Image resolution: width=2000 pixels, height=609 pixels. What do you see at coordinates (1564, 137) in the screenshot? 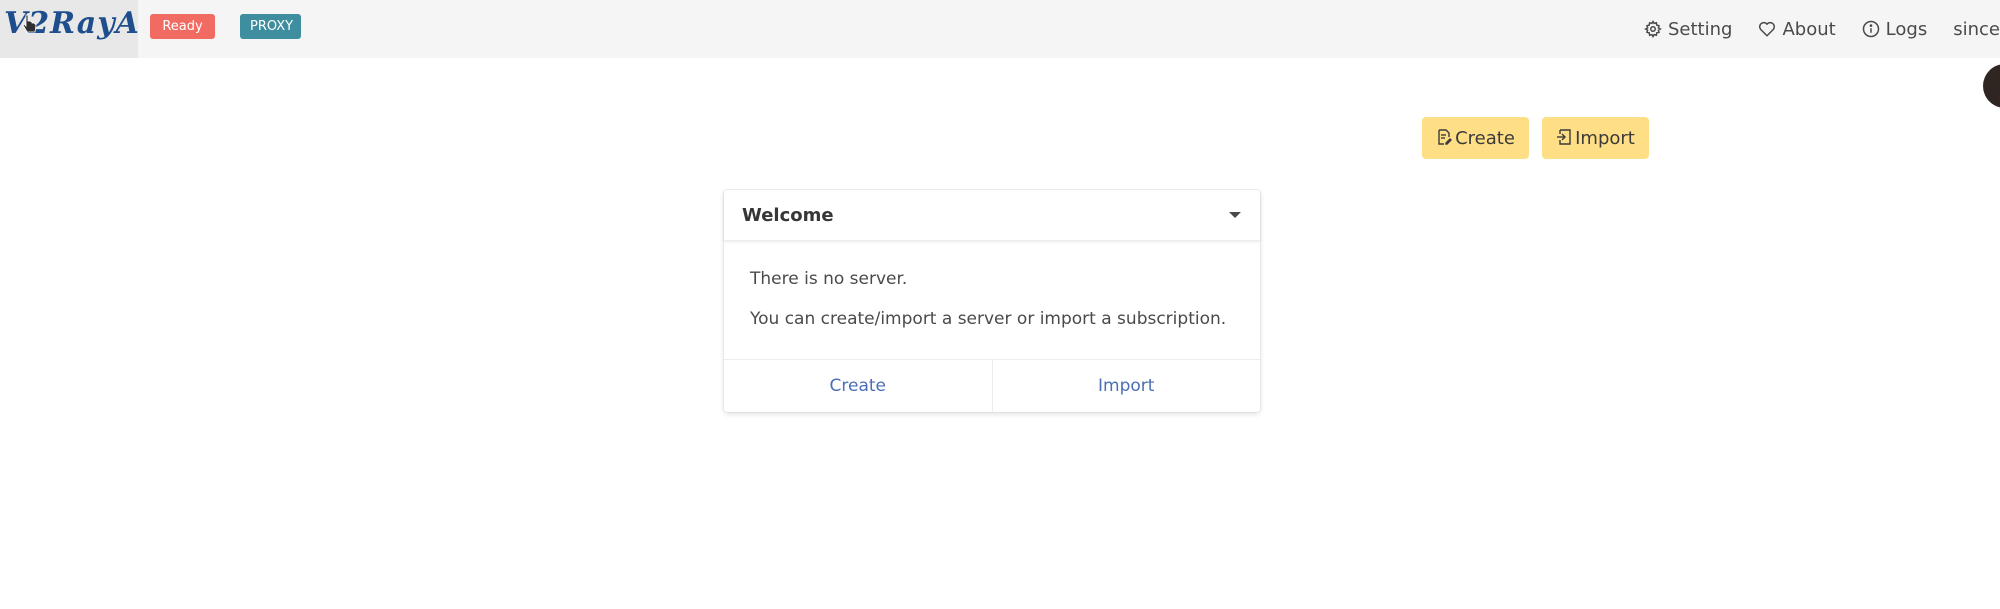
I see `import-icon` at bounding box center [1564, 137].